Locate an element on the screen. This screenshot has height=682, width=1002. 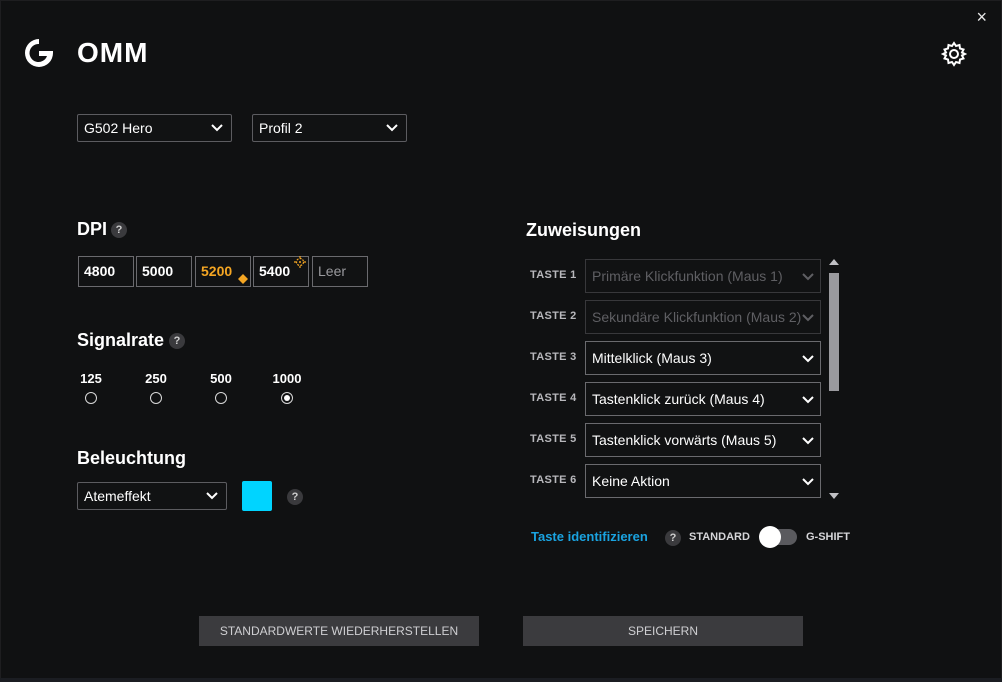
signal-rate-help-icon: ? is located at coordinates (177, 341).